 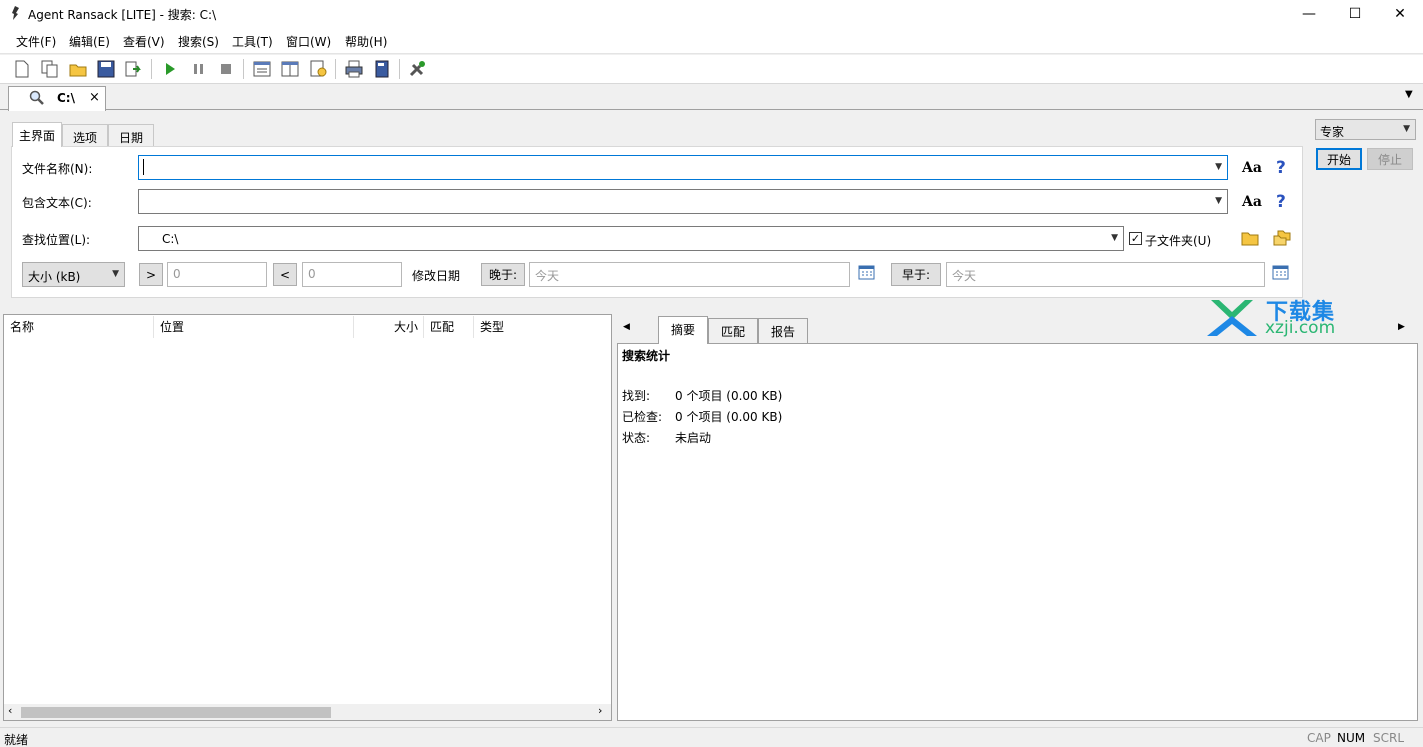 I want to click on summary-status-value: 未启动, so click(x=693, y=438).